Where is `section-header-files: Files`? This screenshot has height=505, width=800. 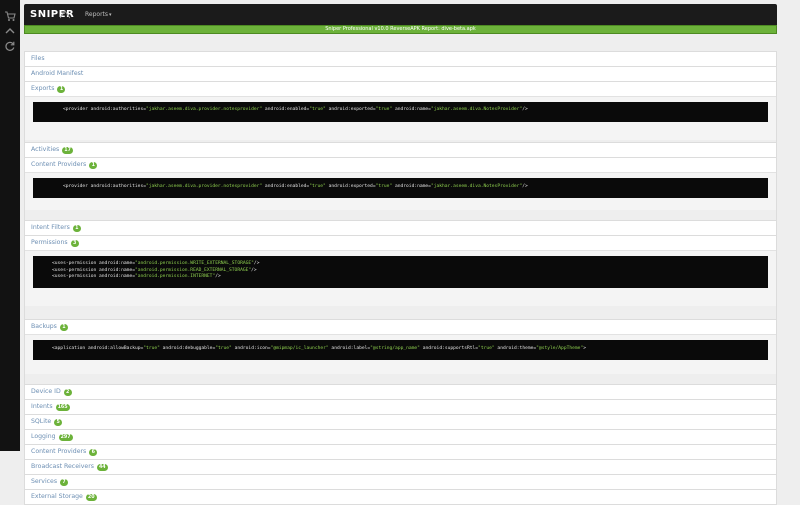
section-header-files: Files is located at coordinates (400, 59).